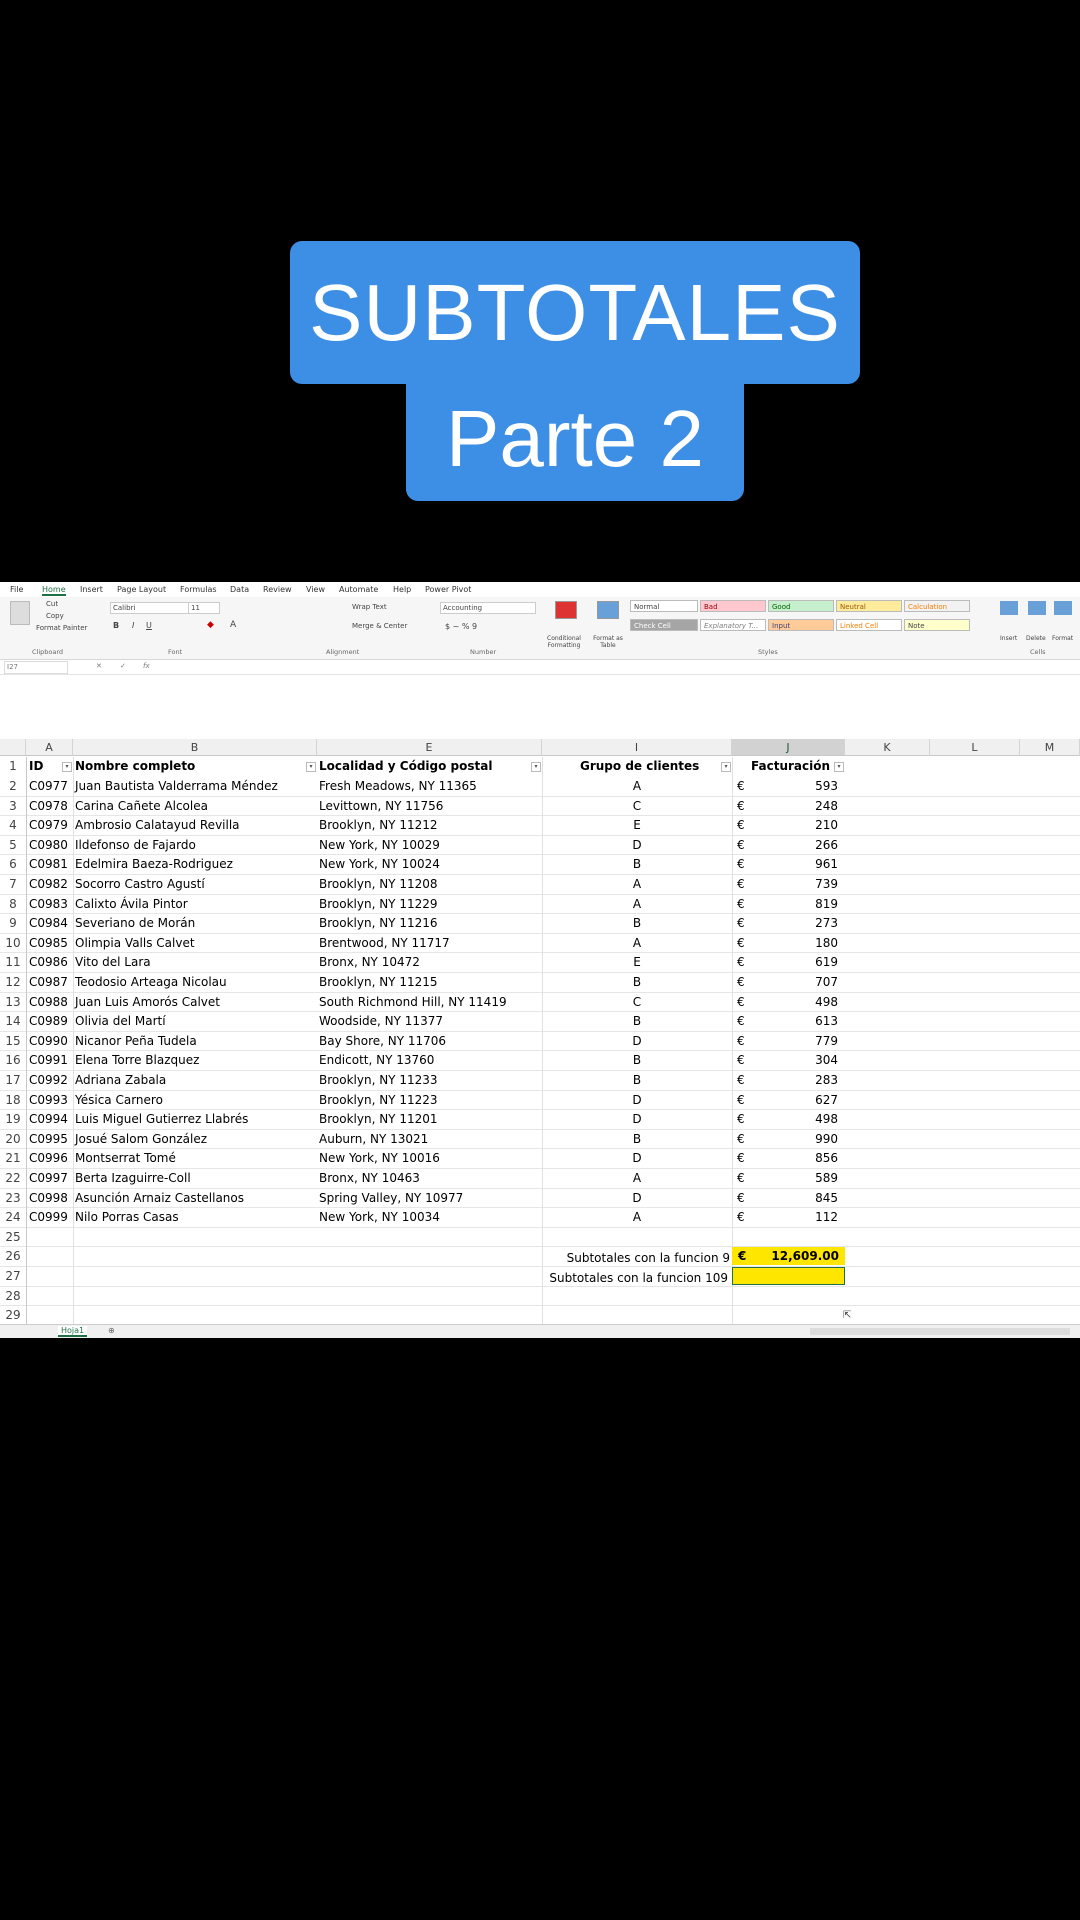  Describe the element at coordinates (13, 806) in the screenshot. I see `row-number: 3` at that location.